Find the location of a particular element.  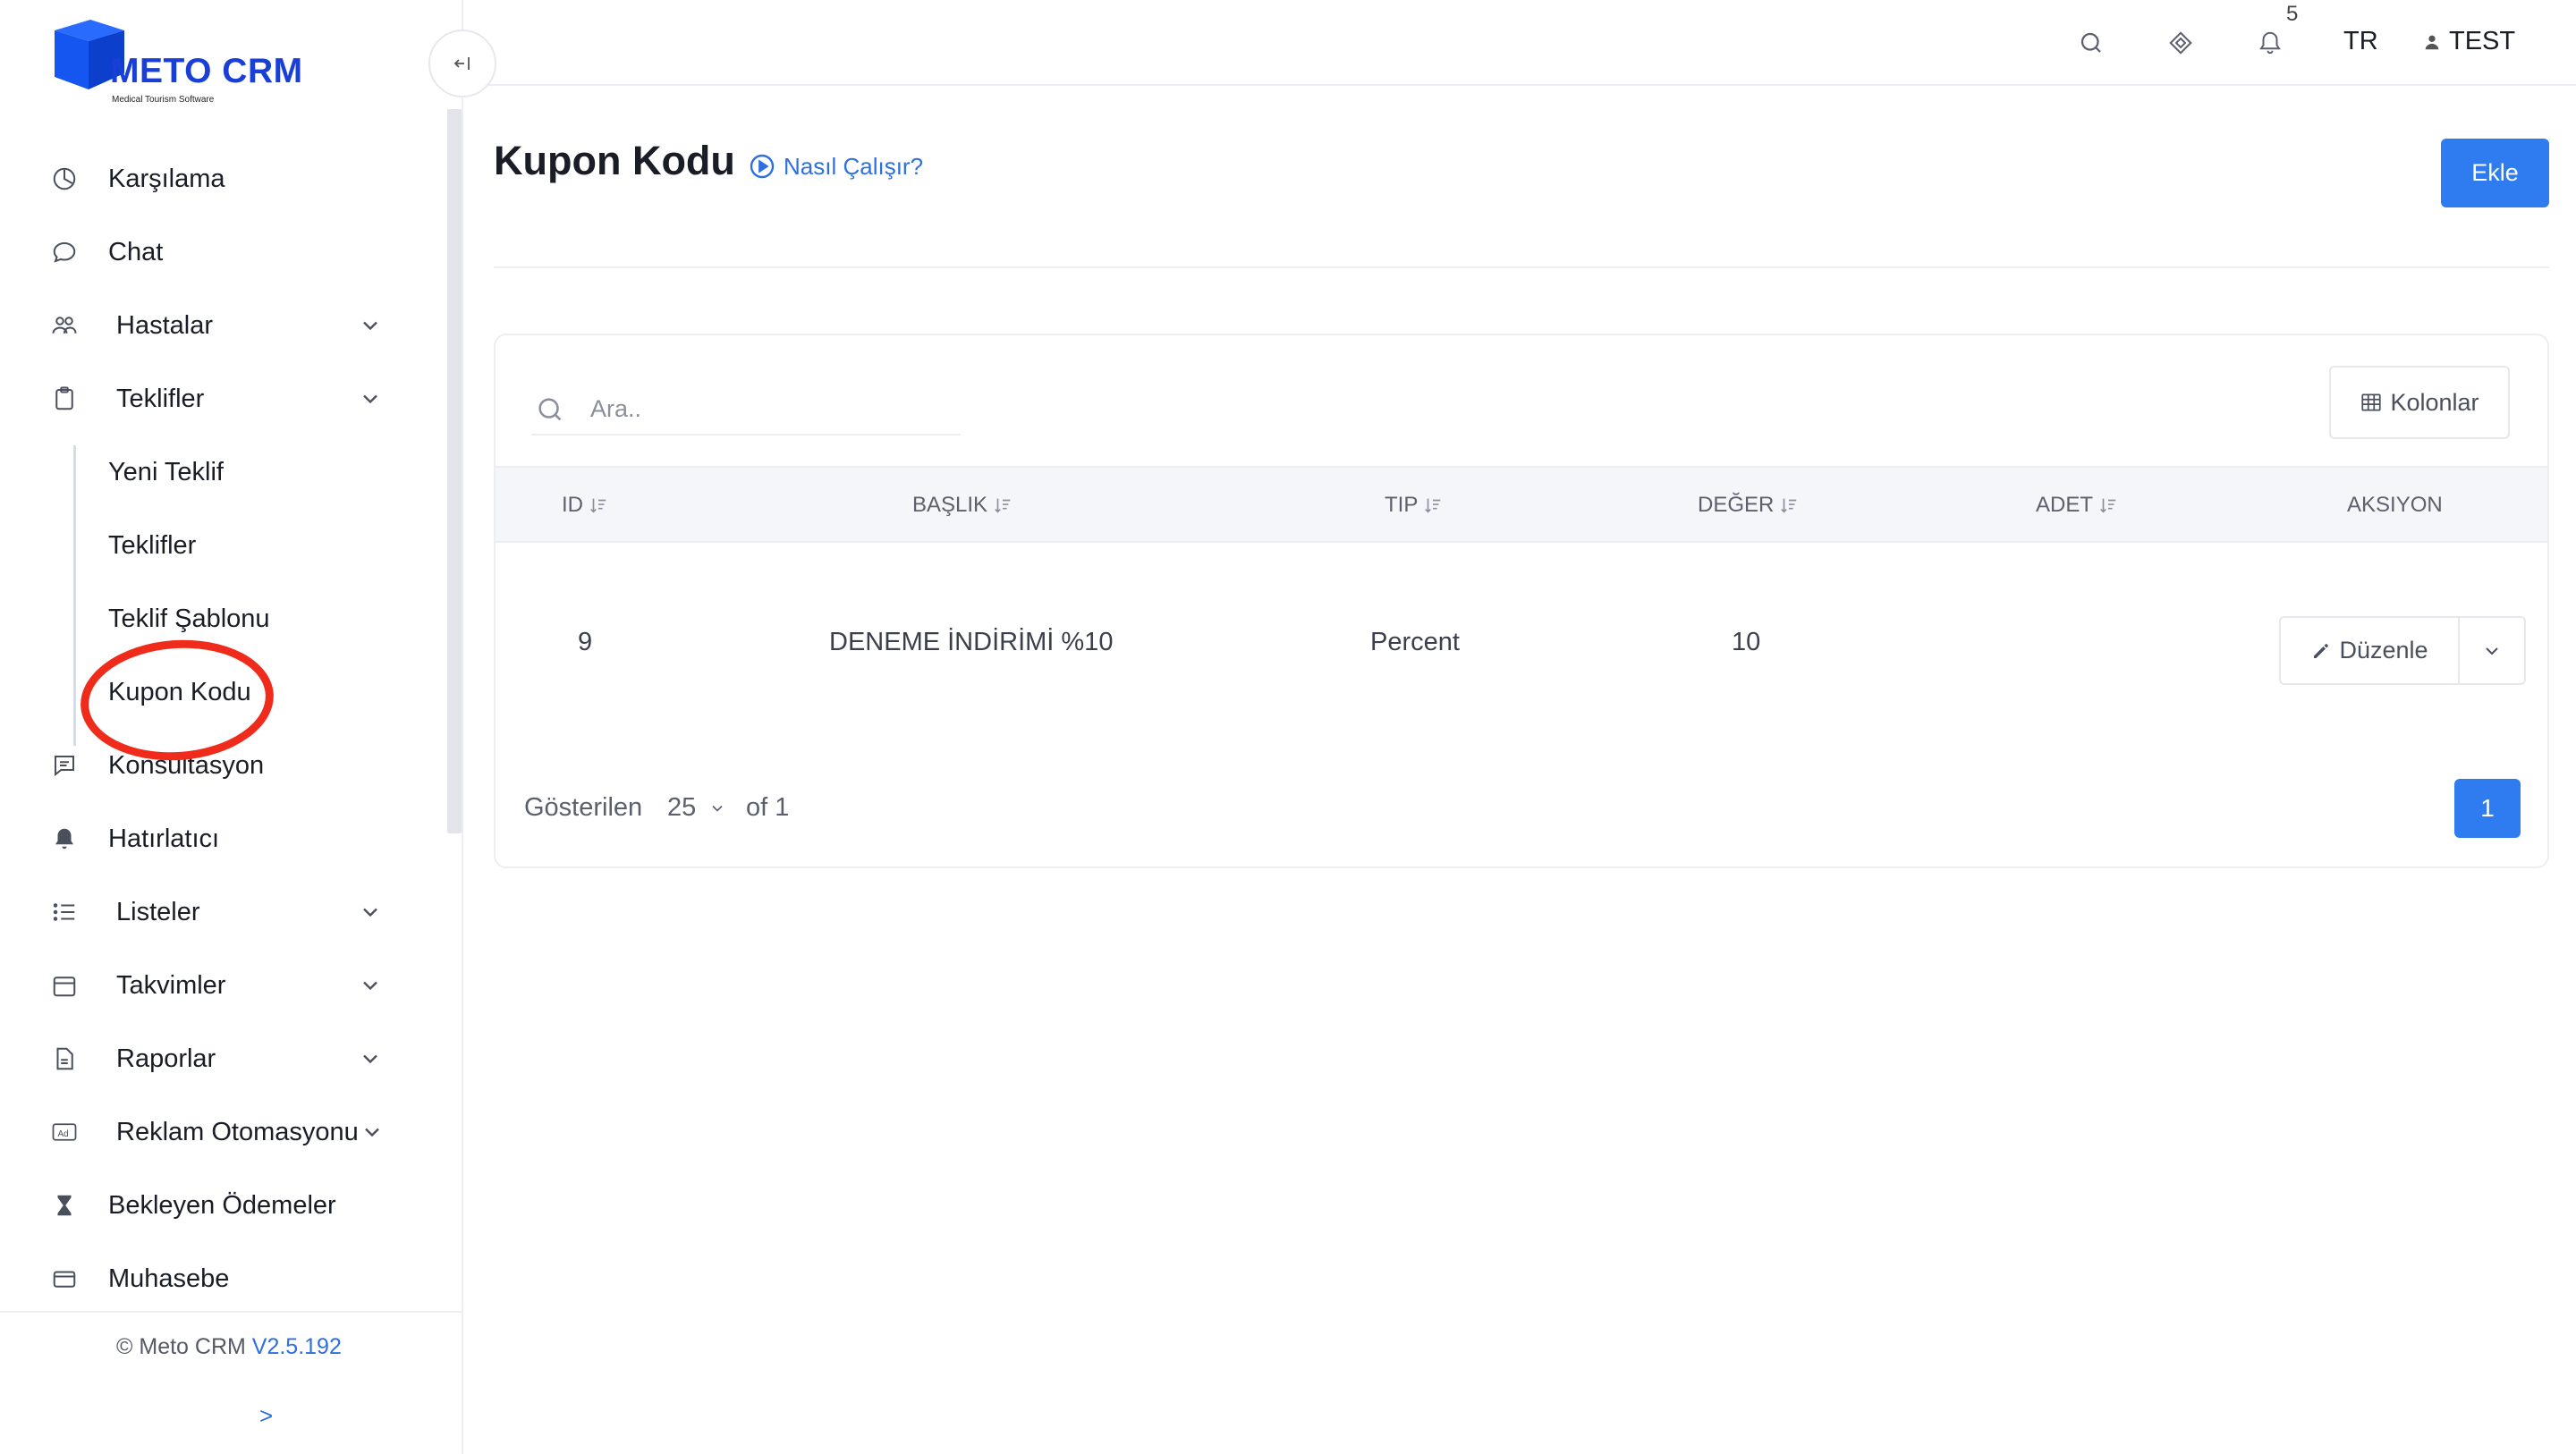

edit-button: Düzenle is located at coordinates (2370, 650).